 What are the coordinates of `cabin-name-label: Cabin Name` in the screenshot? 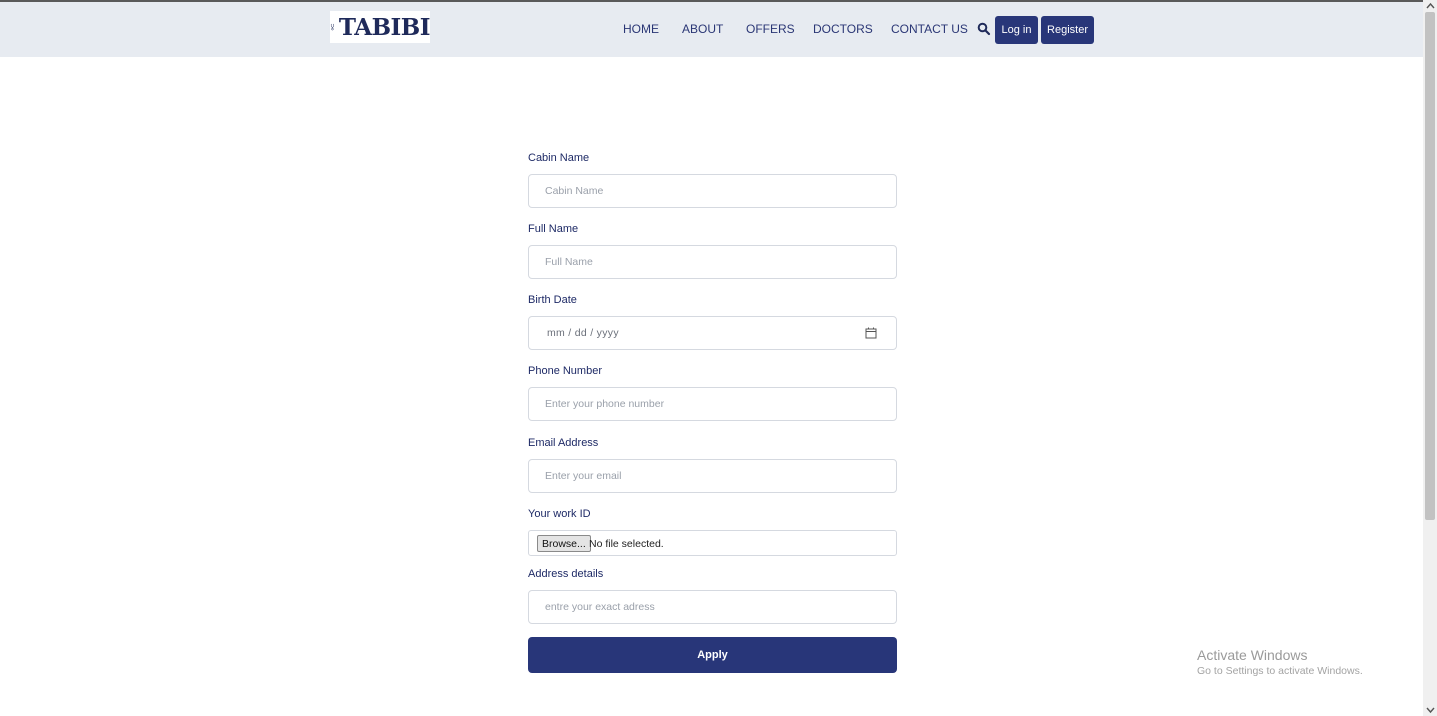 It's located at (559, 158).